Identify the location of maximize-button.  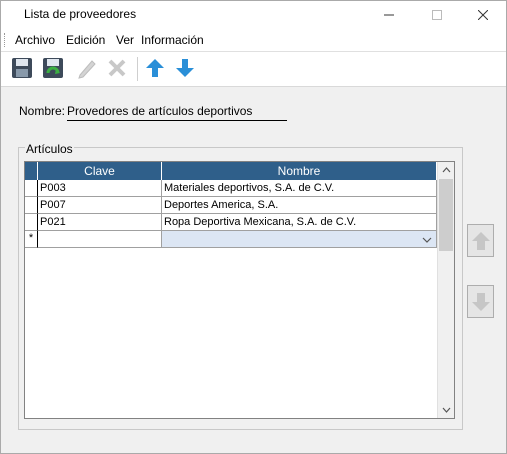
(437, 15).